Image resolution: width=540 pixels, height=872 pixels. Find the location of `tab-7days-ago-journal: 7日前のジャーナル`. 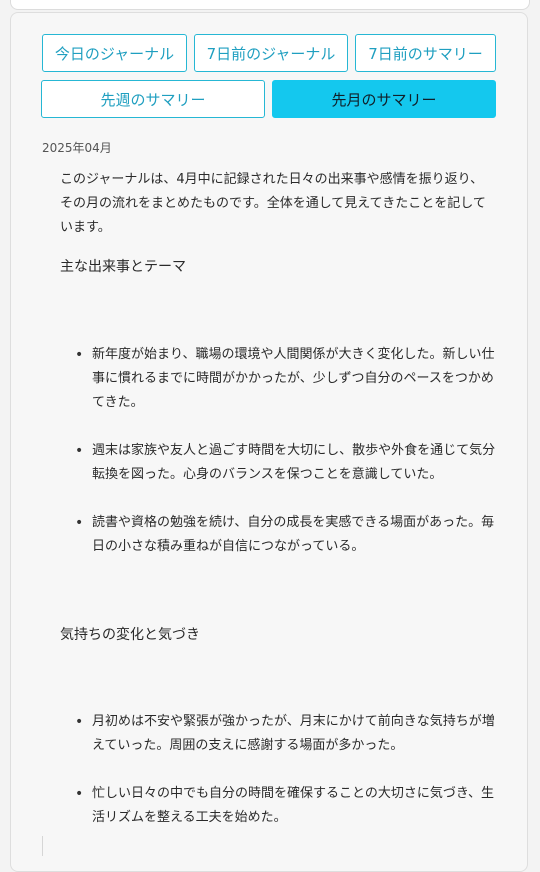

tab-7days-ago-journal: 7日前のジャーナル is located at coordinates (271, 53).